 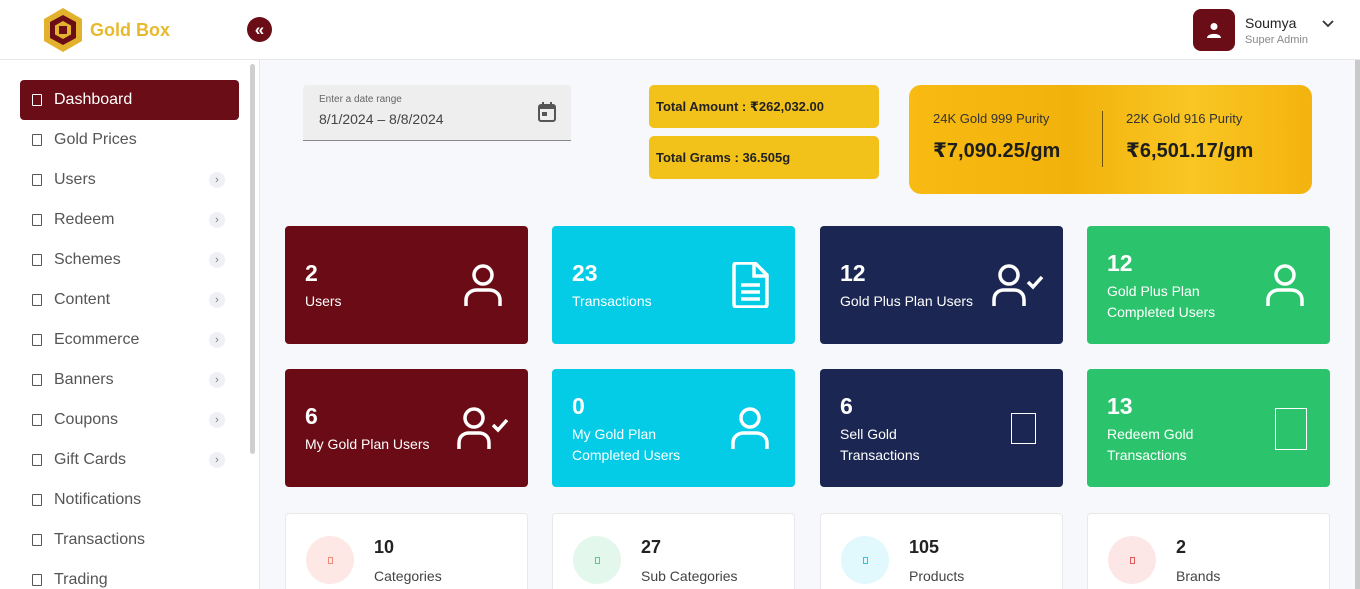 What do you see at coordinates (129, 180) in the screenshot?
I see `sidebar-item-users: Users ›` at bounding box center [129, 180].